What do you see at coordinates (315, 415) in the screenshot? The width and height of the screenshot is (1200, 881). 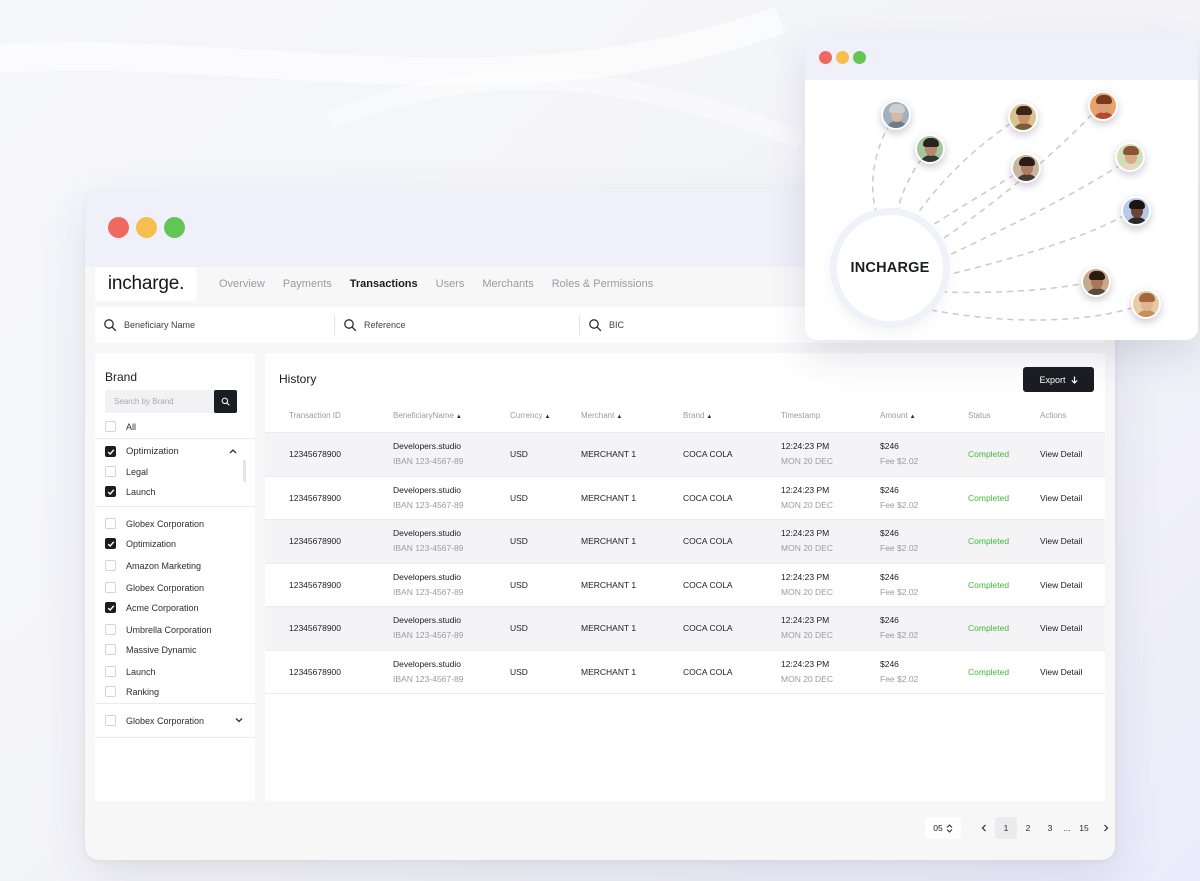 I see `column-header-transaction-id: Transaction ID` at bounding box center [315, 415].